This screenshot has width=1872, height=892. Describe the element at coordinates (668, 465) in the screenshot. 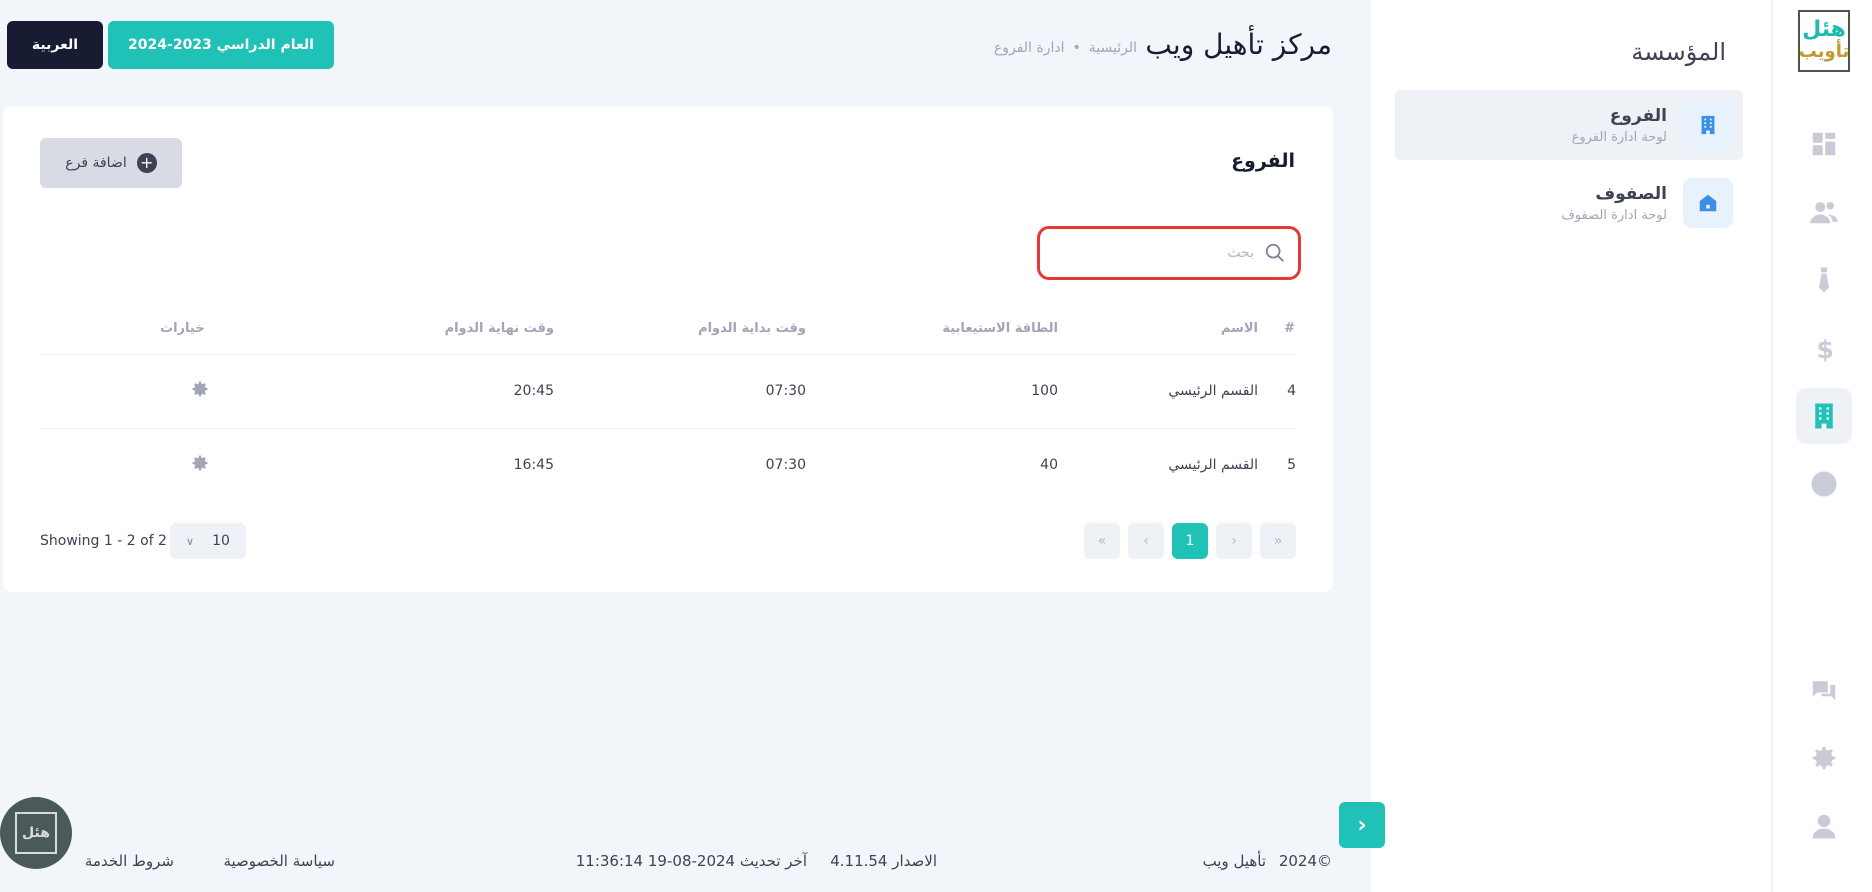

I see `table-row: 5 القسم الرئيسي 40 07:30 16:45` at that location.